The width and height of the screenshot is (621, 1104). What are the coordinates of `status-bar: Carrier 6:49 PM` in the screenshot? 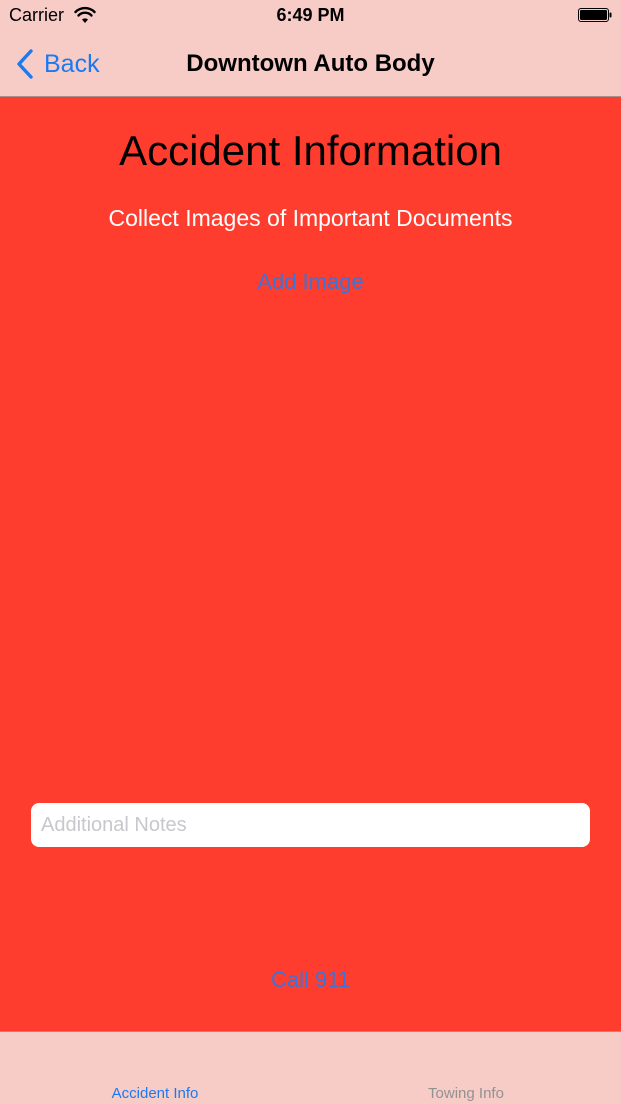 It's located at (310, 16).